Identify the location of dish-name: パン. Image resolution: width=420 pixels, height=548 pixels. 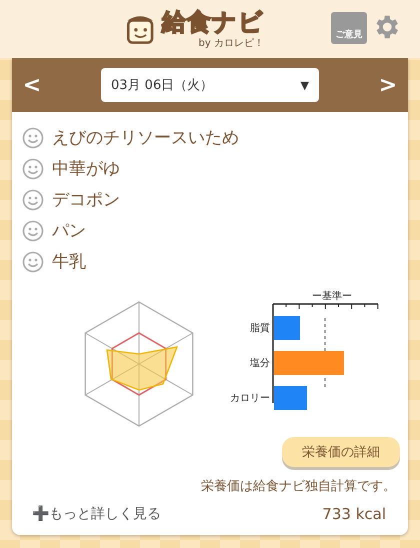
(69, 231).